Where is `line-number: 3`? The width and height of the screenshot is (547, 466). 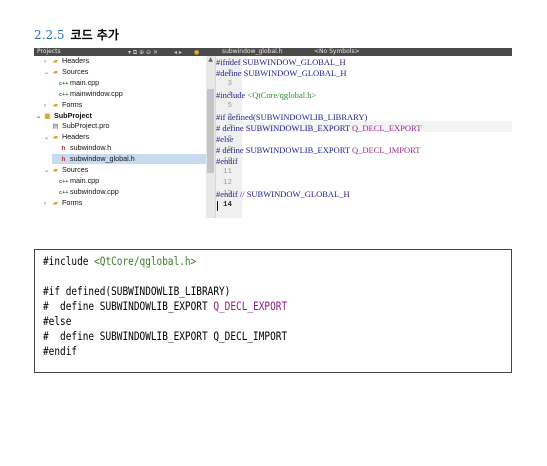
line-number: 3 is located at coordinates (229, 84).